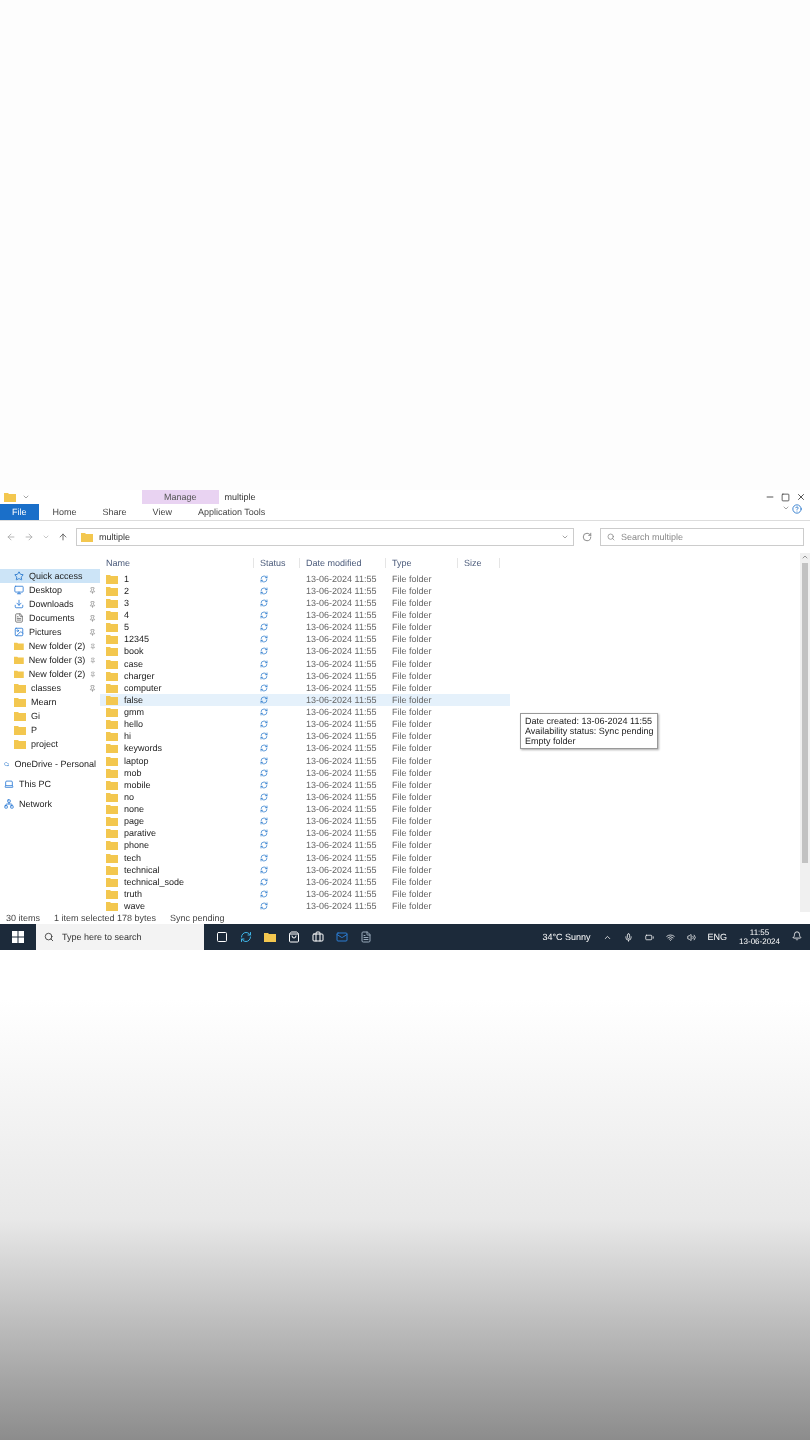 The image size is (810, 1440). What do you see at coordinates (805, 732) in the screenshot?
I see `scrollbar` at bounding box center [805, 732].